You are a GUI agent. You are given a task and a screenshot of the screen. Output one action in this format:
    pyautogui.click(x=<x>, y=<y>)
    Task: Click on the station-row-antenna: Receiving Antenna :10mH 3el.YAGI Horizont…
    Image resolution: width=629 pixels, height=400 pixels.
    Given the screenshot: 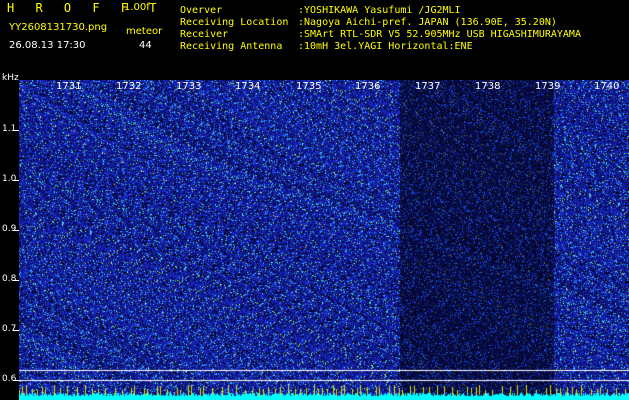 What is the action you would take?
    pyautogui.click(x=326, y=47)
    